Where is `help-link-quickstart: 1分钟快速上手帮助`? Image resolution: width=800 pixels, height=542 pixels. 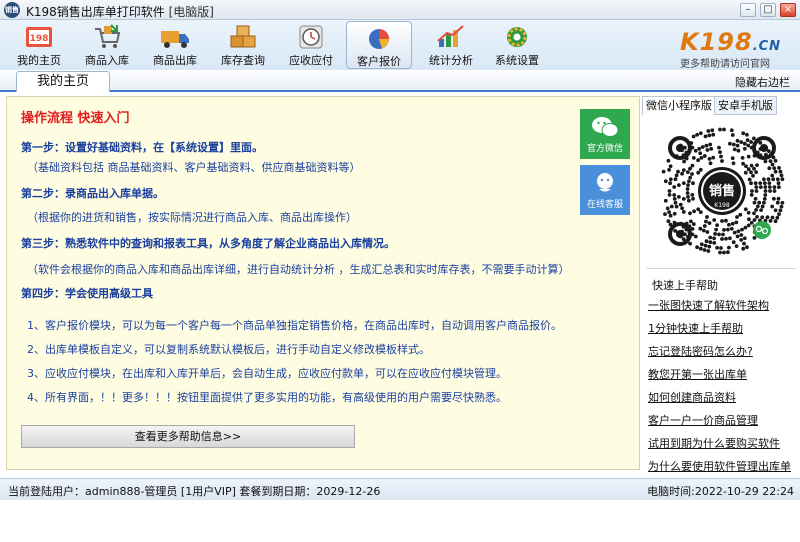
help-link-quickstart: 1分钟快速上手帮助 is located at coordinates (695, 328).